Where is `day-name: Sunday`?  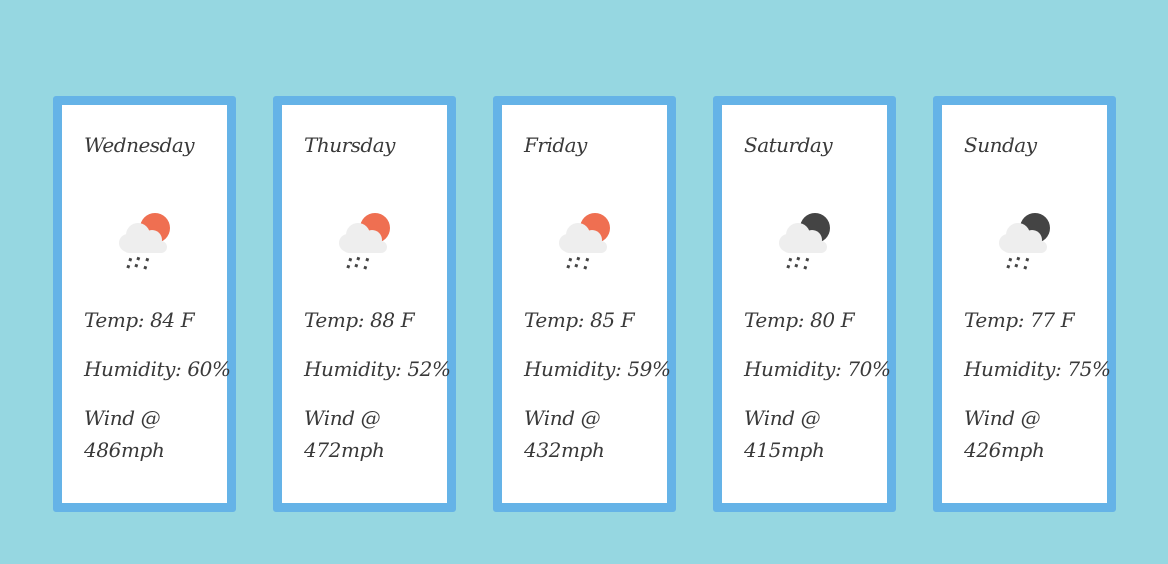
day-name: Sunday is located at coordinates (1000, 145).